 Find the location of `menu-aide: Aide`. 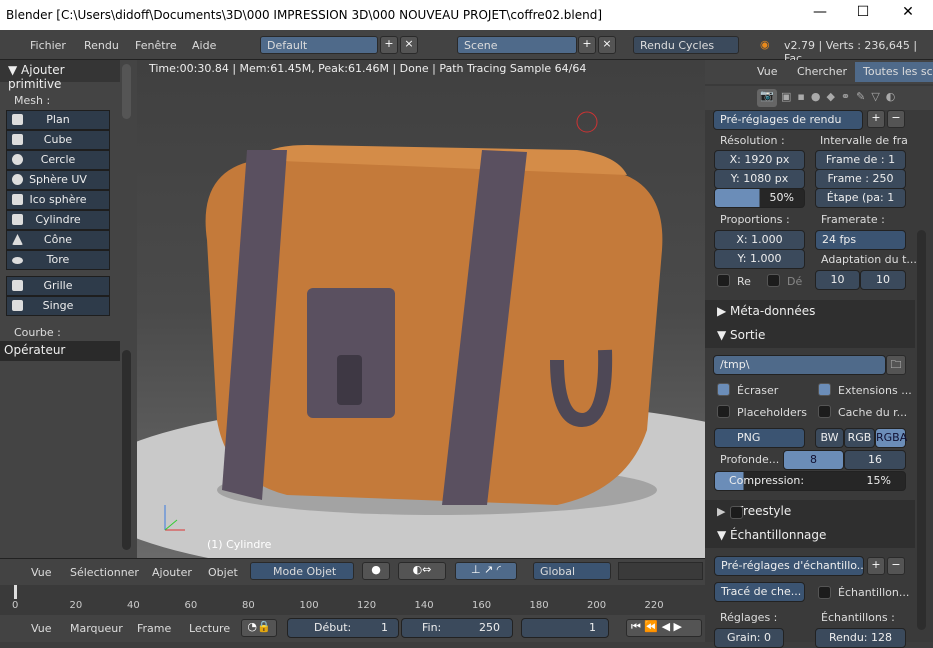

menu-aide: Aide is located at coordinates (204, 45).